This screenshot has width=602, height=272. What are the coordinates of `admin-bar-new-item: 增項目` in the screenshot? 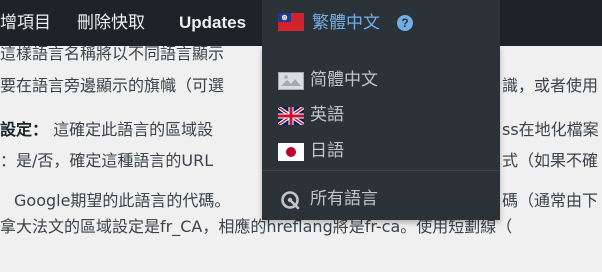 It's located at (25, 23).